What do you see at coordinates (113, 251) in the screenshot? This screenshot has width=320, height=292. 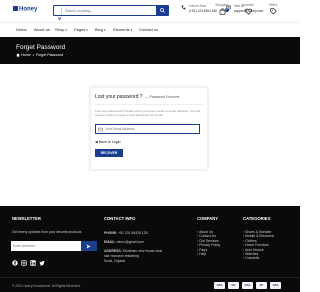 I see `address-label: ADDRESS:` at bounding box center [113, 251].